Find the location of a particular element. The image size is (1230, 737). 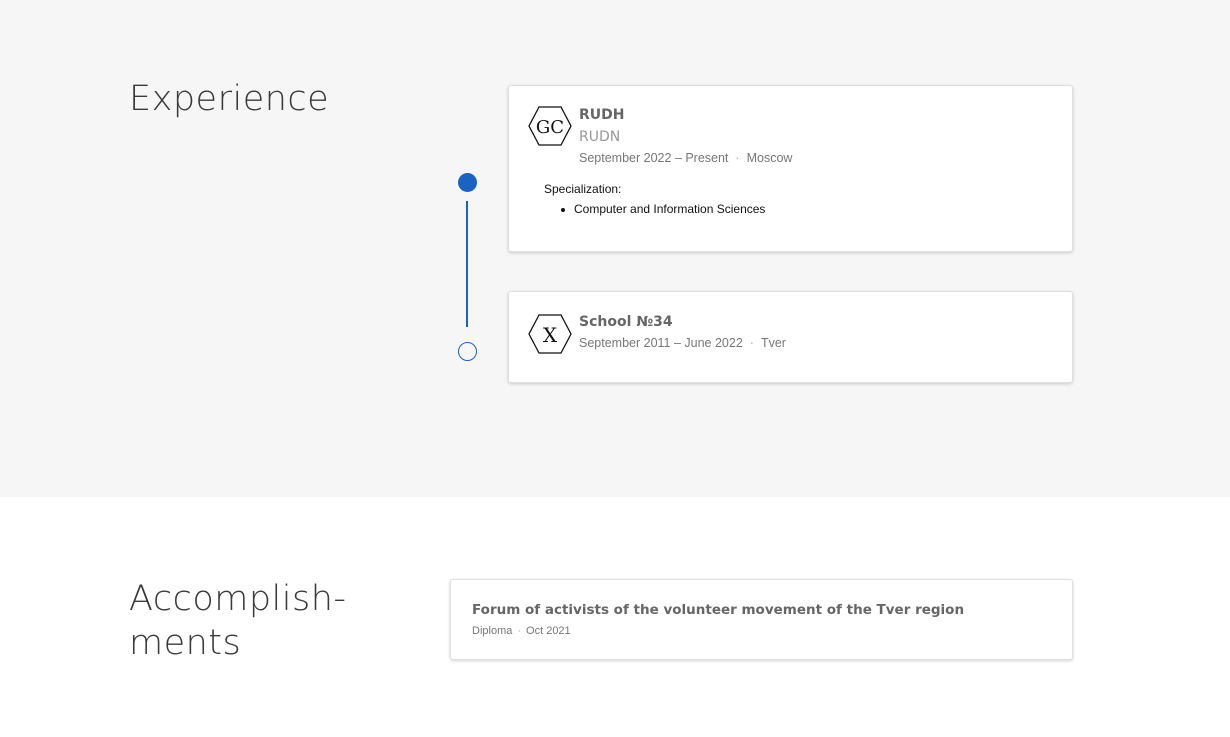

org-subtitle: RUDN is located at coordinates (600, 137).